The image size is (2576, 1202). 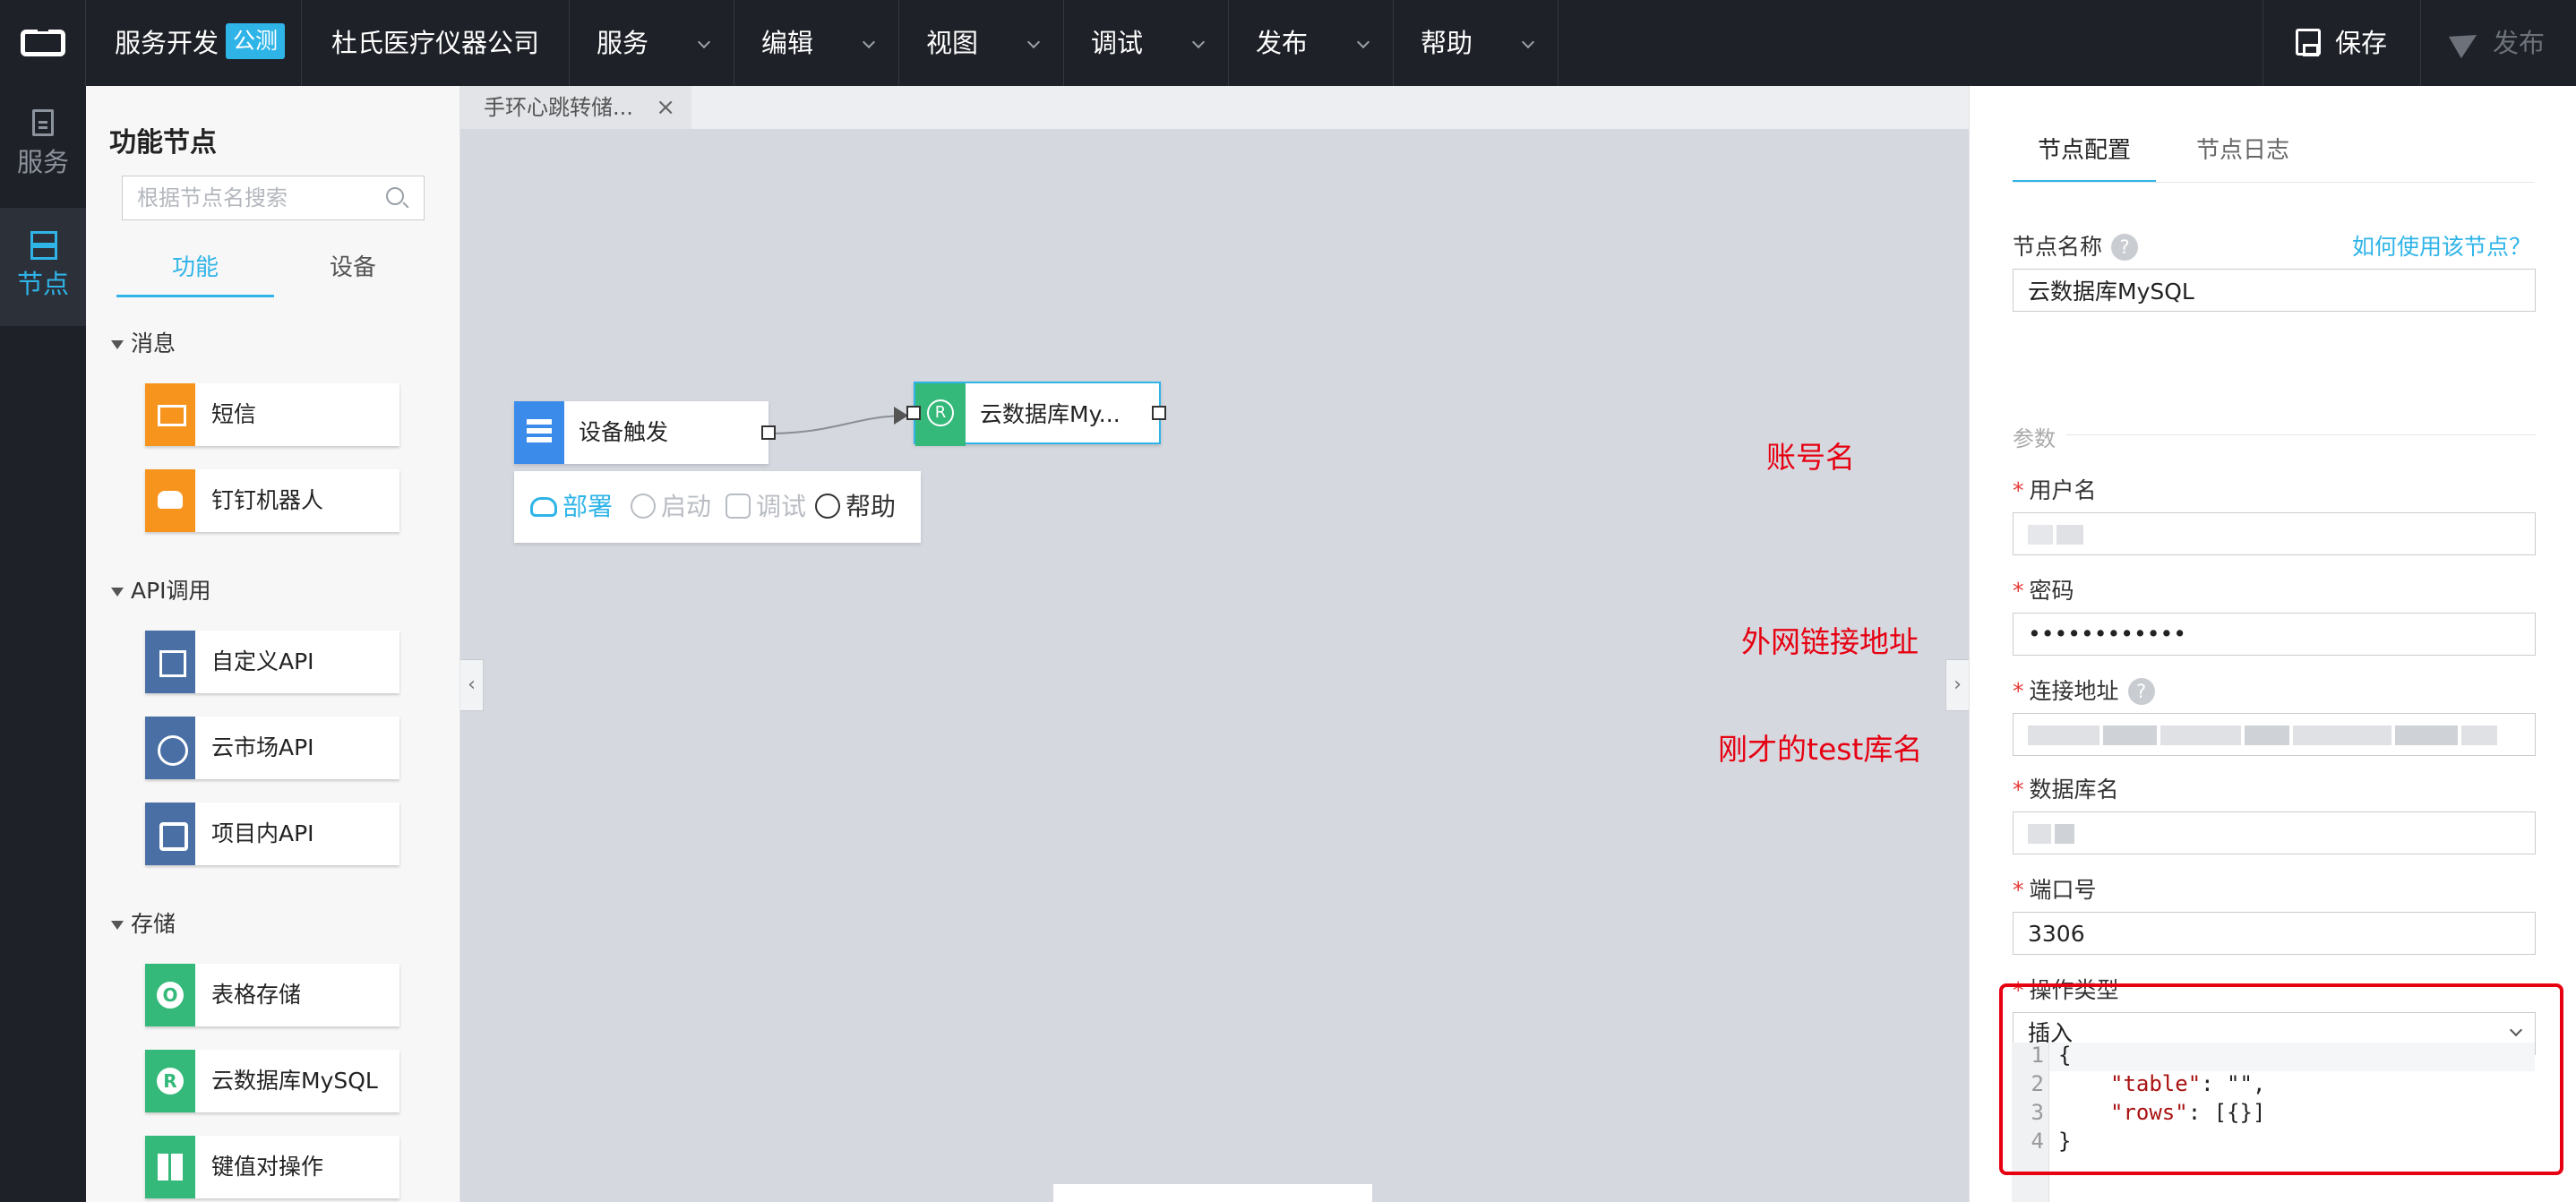 What do you see at coordinates (981, 43) in the screenshot?
I see `menu-view: 视图` at bounding box center [981, 43].